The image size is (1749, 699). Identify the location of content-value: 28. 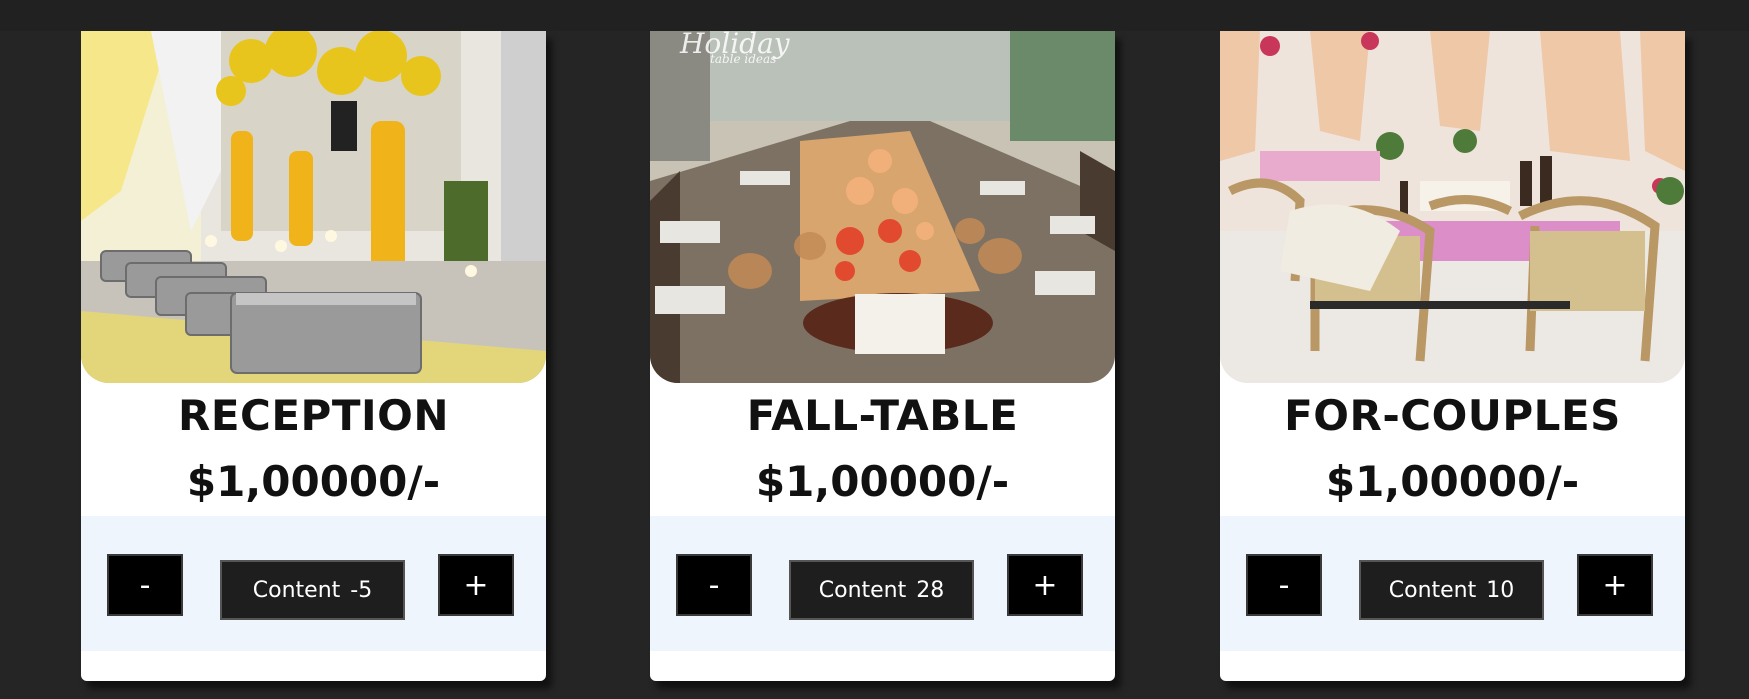
(930, 590).